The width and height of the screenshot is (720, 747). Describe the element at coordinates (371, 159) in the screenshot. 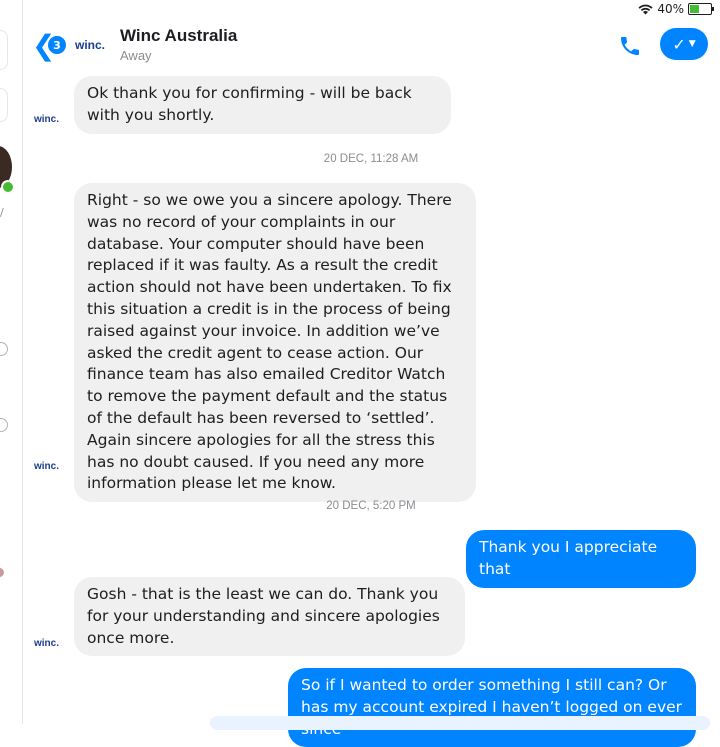

I see `timestamp: 20 DEC, 11:28 AM` at that location.